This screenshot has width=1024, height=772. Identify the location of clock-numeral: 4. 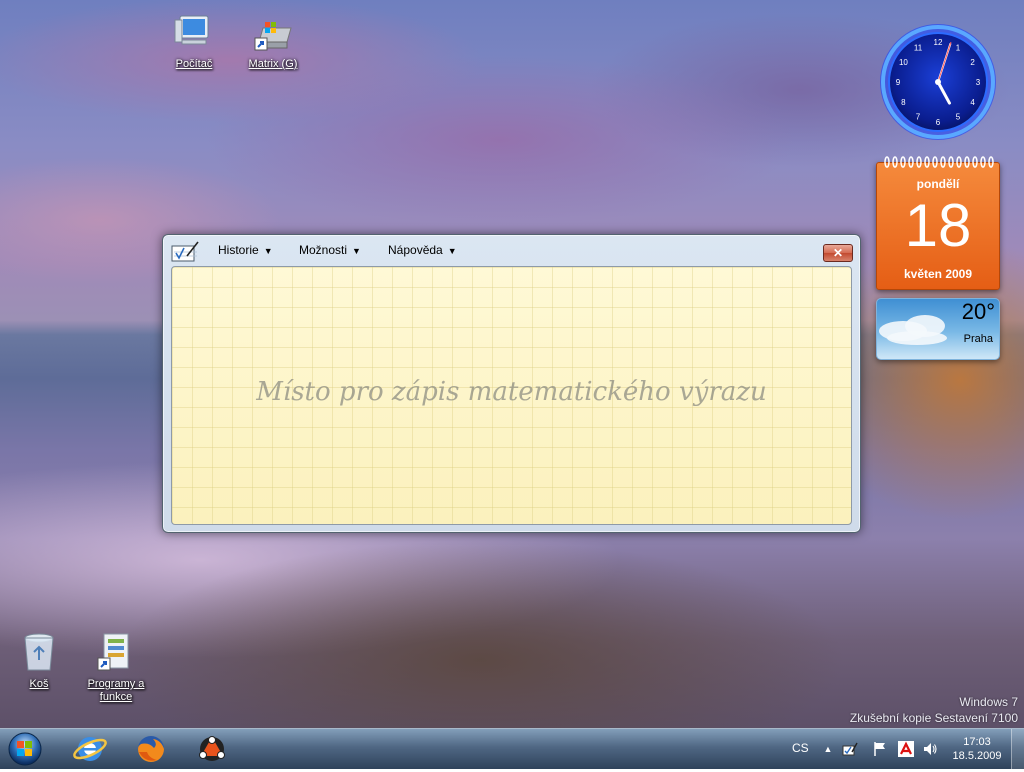
(972, 102).